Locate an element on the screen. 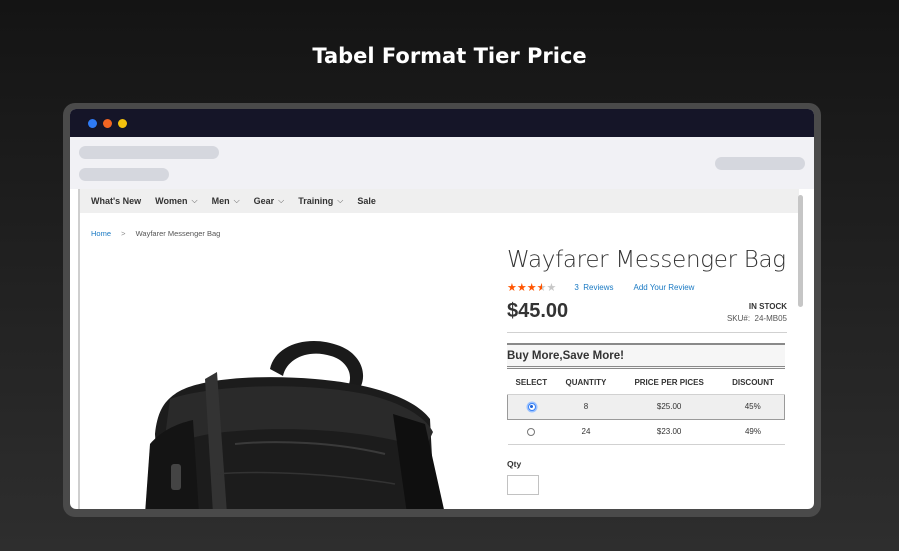  breadcrumb-home-link: Home is located at coordinates (101, 233).